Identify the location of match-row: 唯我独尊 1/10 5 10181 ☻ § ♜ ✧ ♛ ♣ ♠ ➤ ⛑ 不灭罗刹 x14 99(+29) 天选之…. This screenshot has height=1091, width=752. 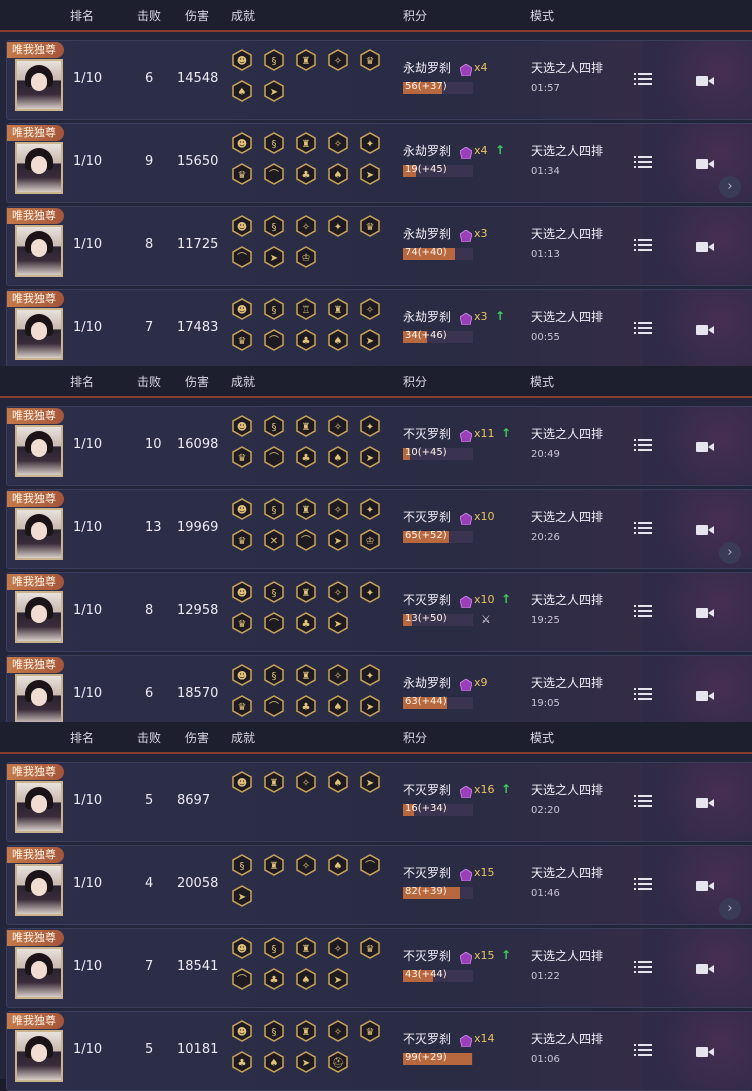
(379, 1051).